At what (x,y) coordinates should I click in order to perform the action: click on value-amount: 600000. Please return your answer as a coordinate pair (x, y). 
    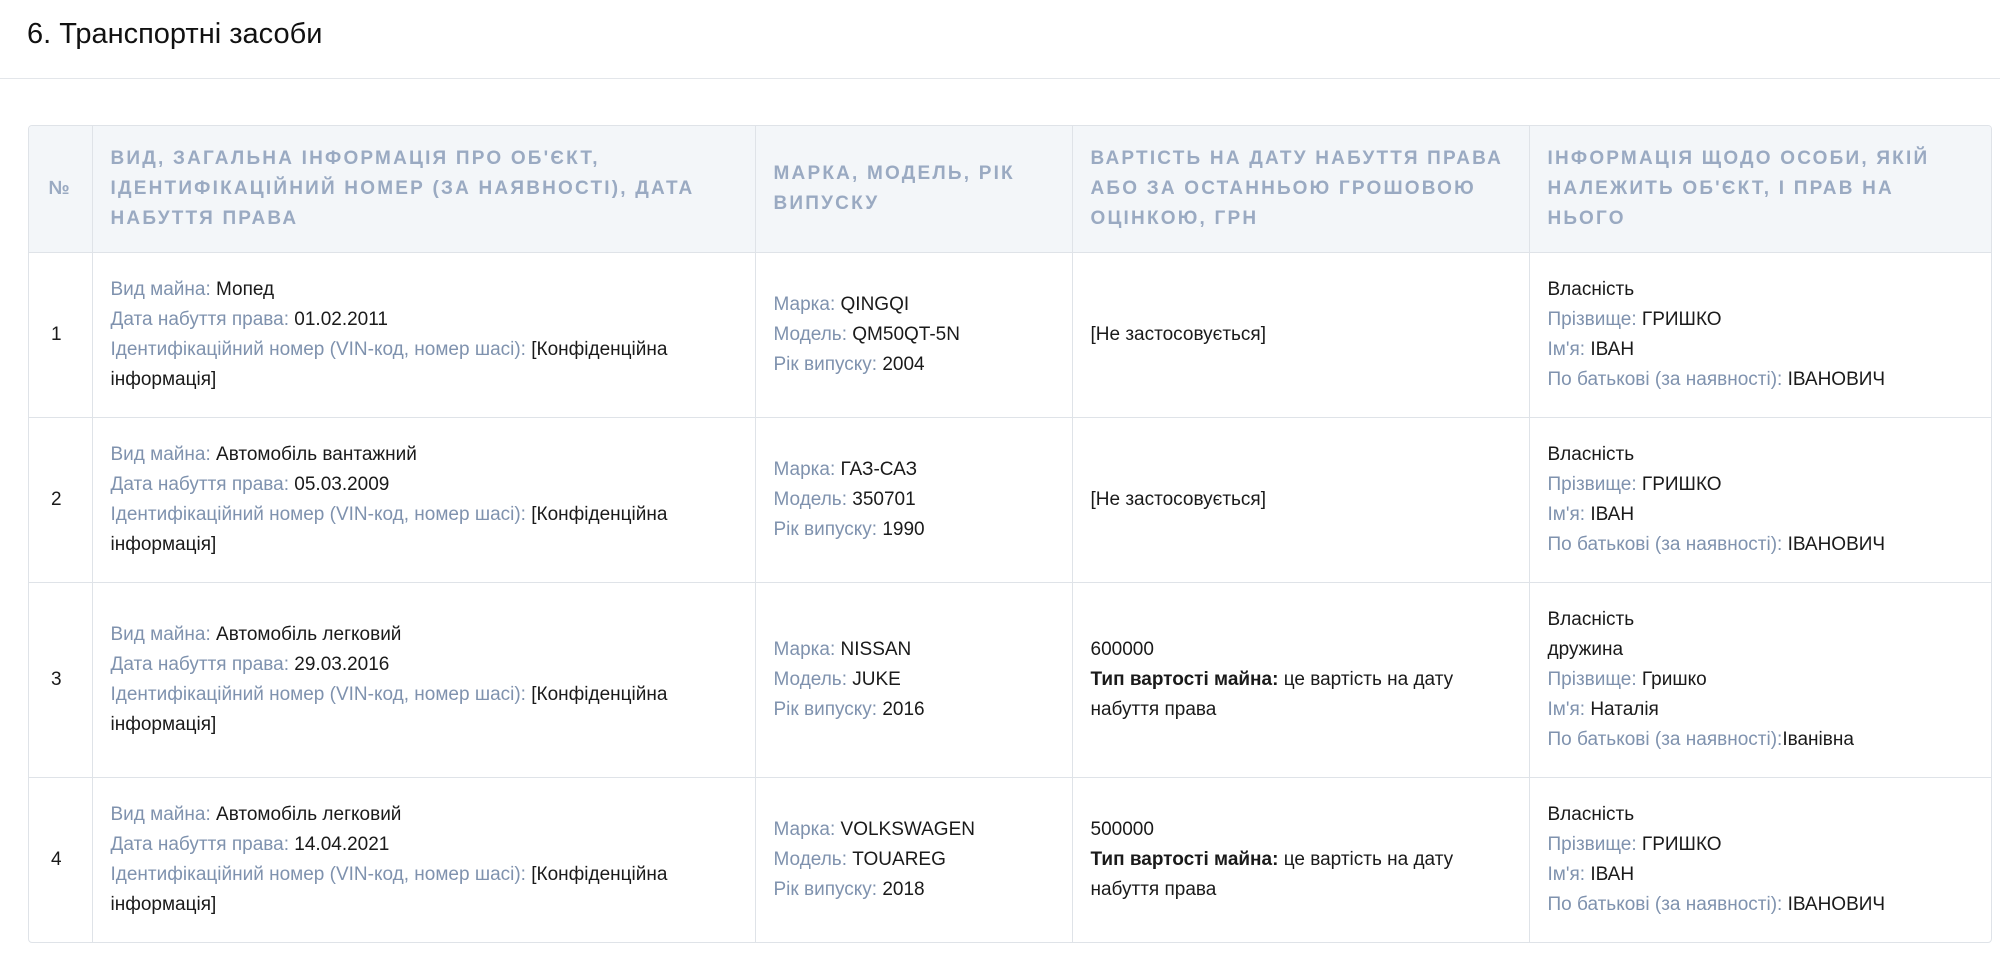
    Looking at the image, I should click on (1122, 649).